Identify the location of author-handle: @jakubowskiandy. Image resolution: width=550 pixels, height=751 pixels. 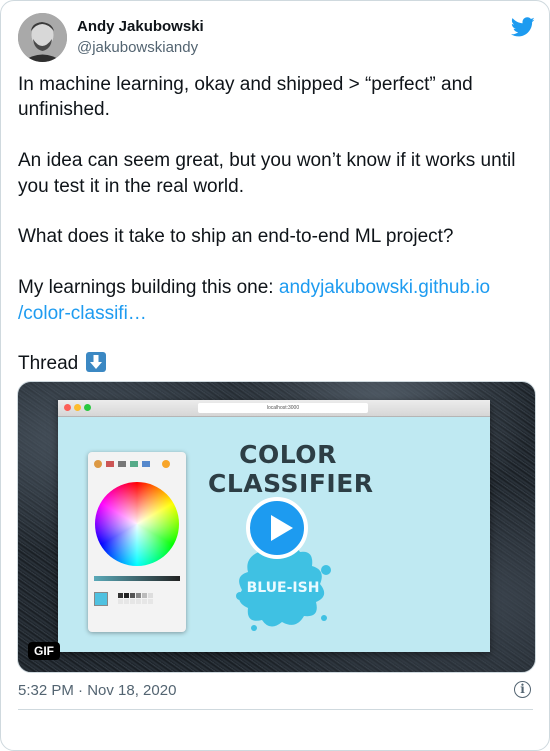
(137, 47).